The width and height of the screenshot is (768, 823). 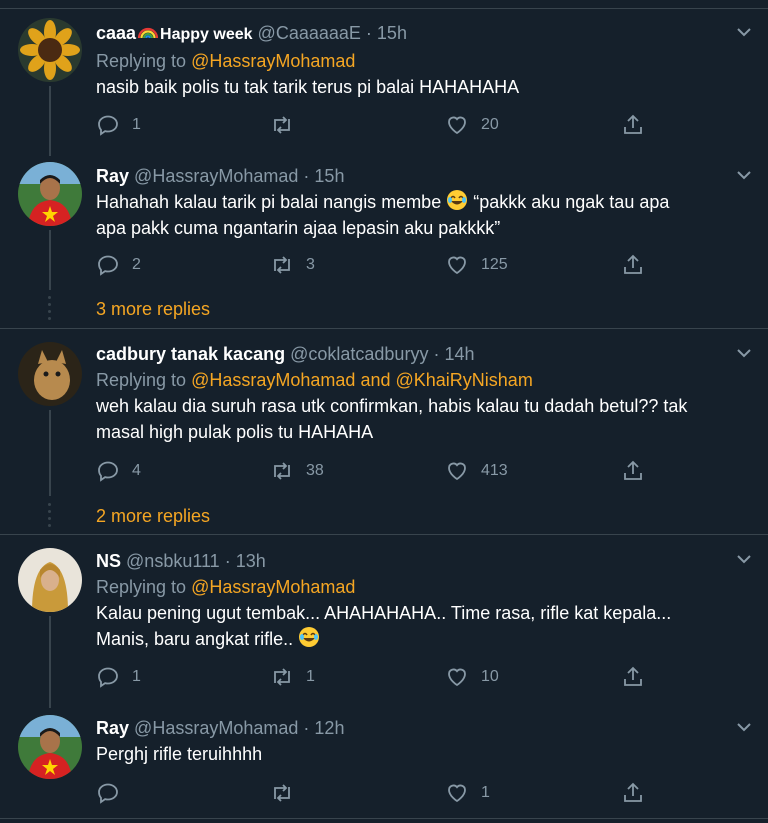 What do you see at coordinates (282, 677) in the screenshot?
I see `retweet-icon` at bounding box center [282, 677].